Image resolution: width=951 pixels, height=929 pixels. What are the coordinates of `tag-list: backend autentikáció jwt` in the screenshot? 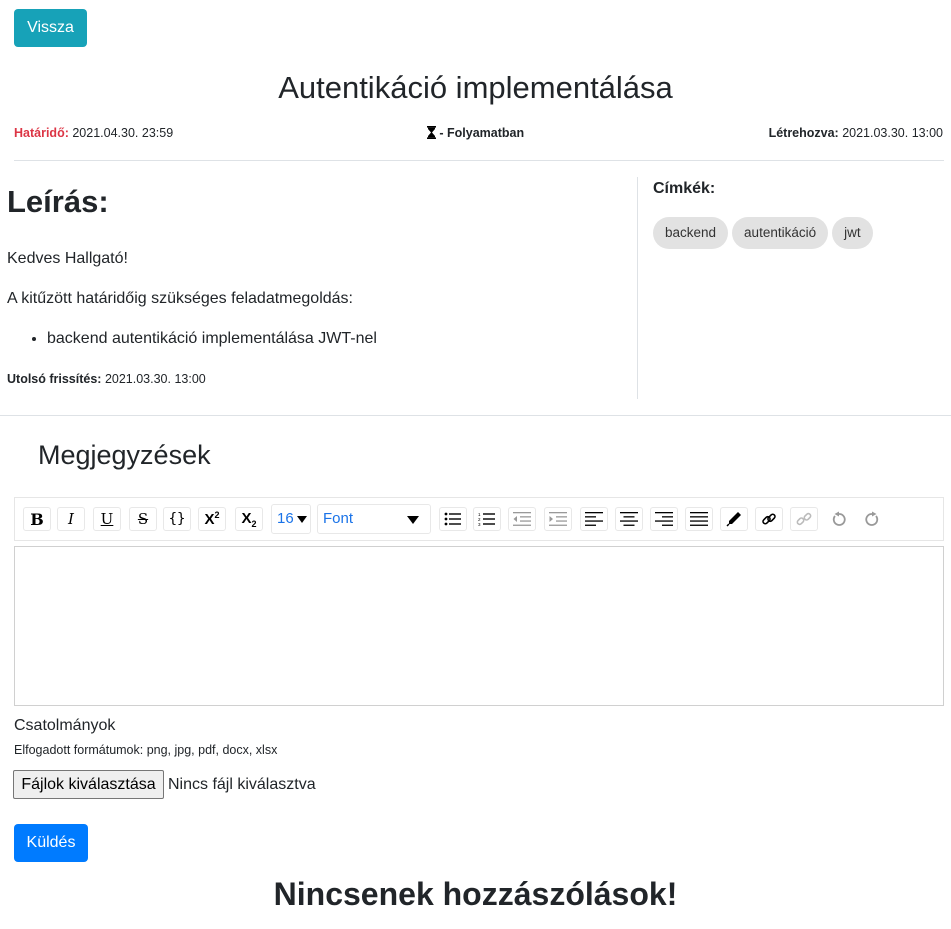 It's located at (763, 233).